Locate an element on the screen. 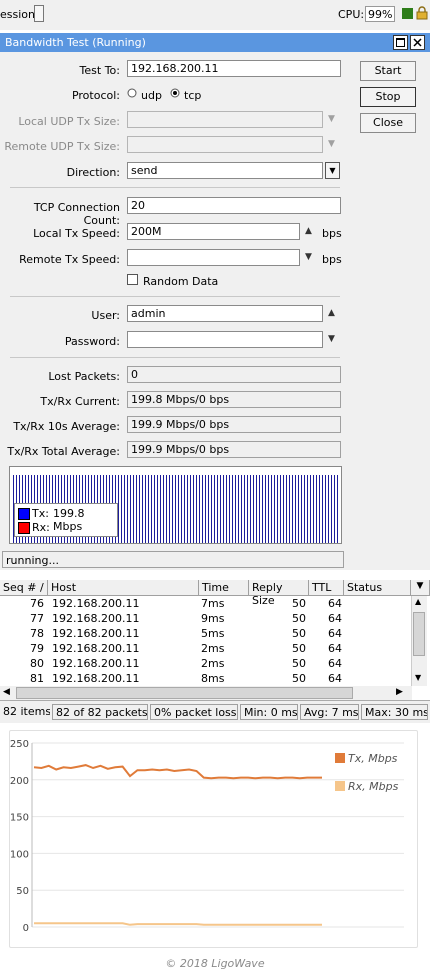 This screenshot has width=430, height=976. stop-button: Stop is located at coordinates (388, 97).